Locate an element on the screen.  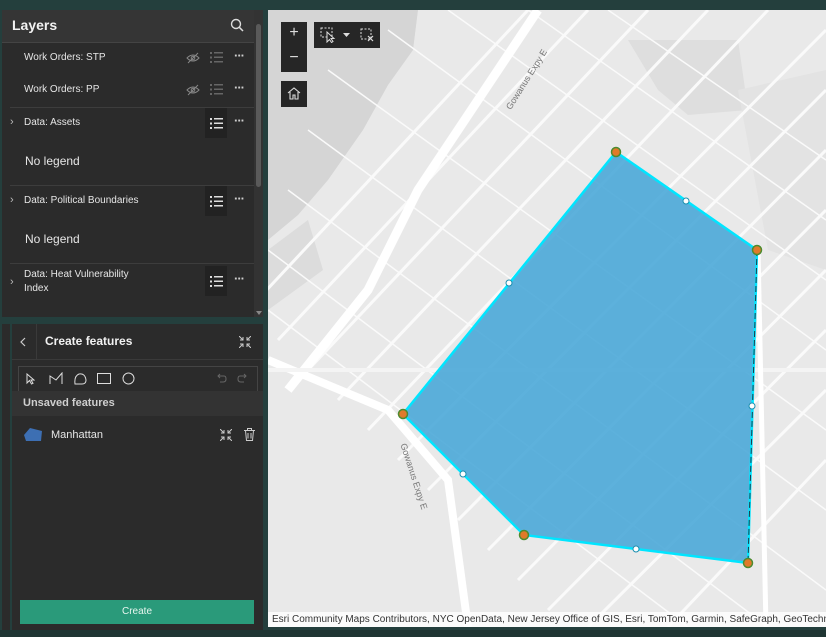
rectangle-icon is located at coordinates (104, 378).